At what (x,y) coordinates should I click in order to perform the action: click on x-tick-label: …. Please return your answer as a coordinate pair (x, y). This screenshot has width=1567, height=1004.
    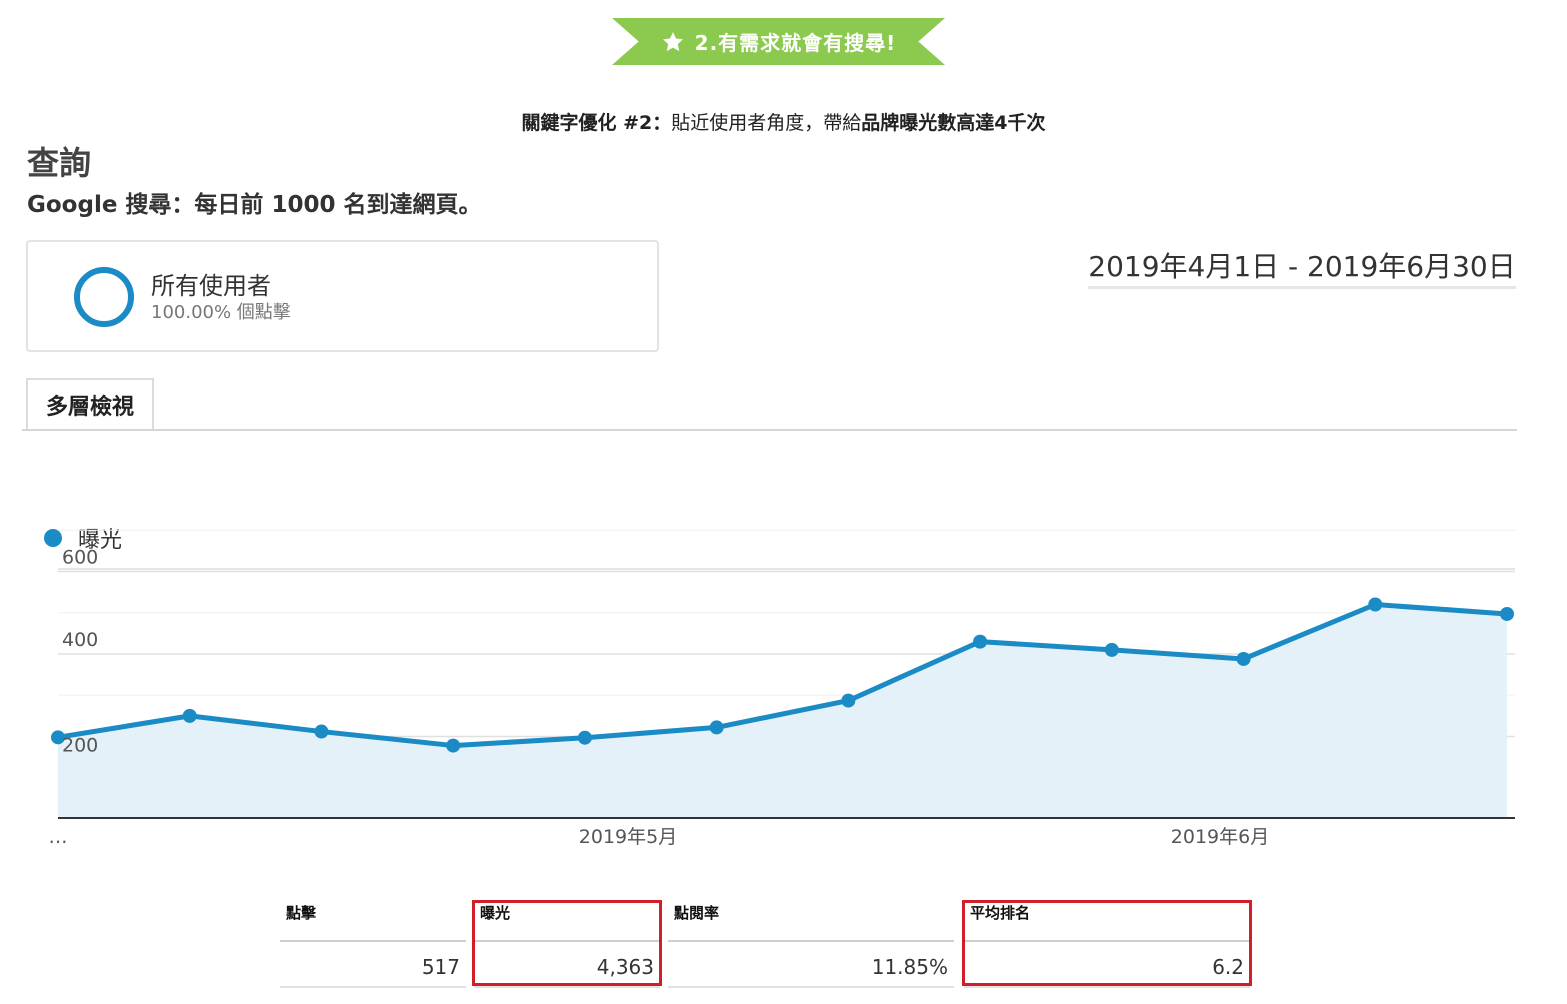
    Looking at the image, I should click on (58, 837).